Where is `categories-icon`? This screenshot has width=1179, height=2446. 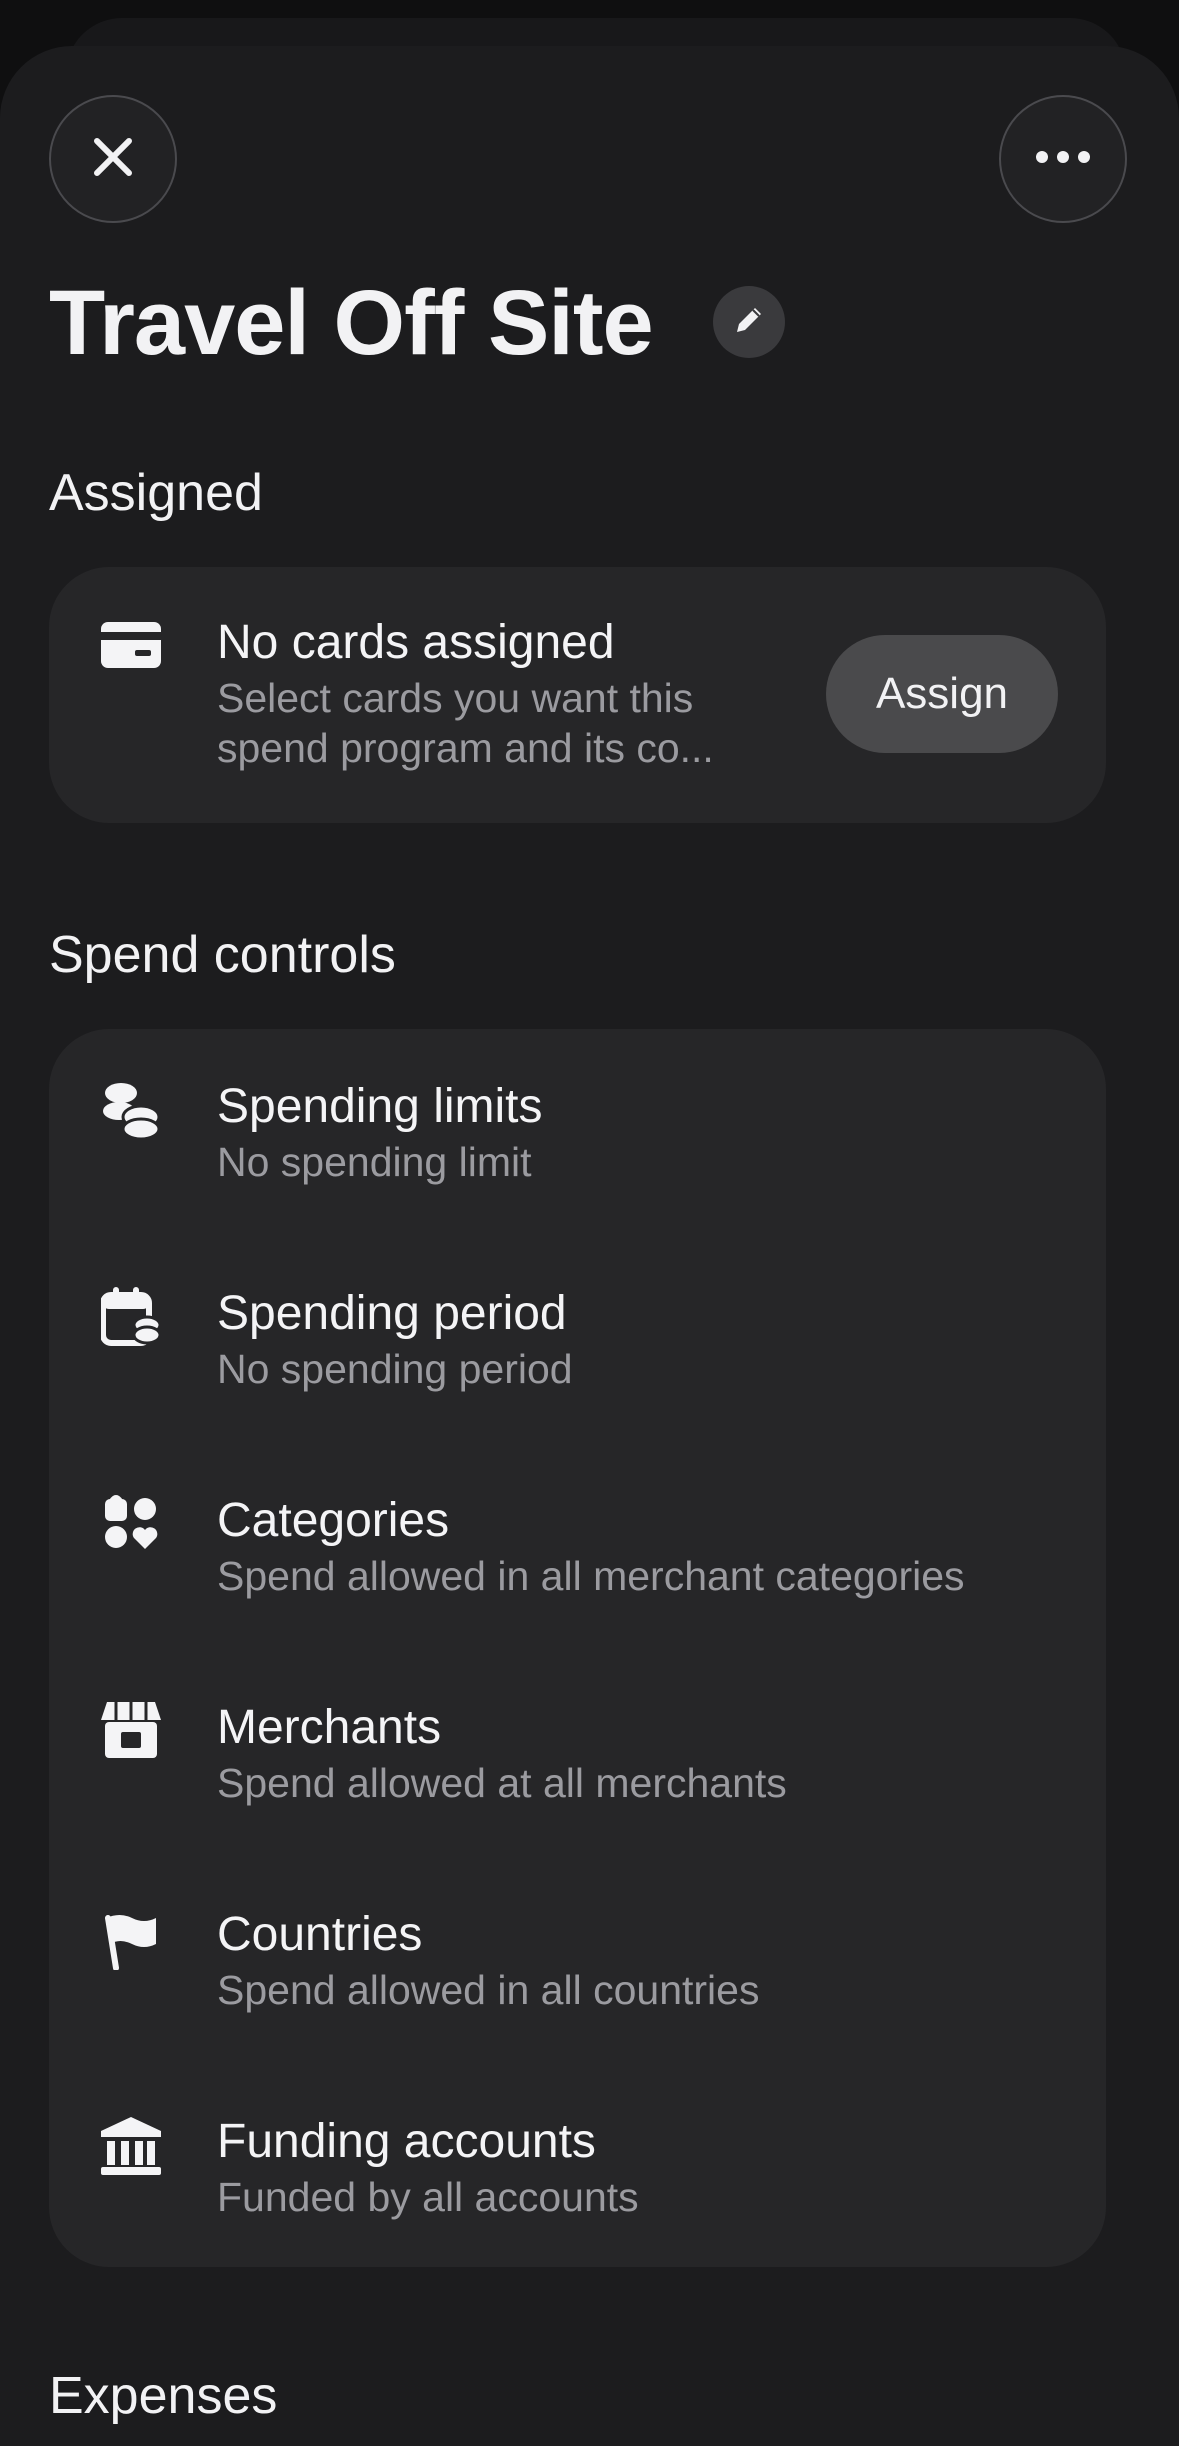 categories-icon is located at coordinates (131, 1523).